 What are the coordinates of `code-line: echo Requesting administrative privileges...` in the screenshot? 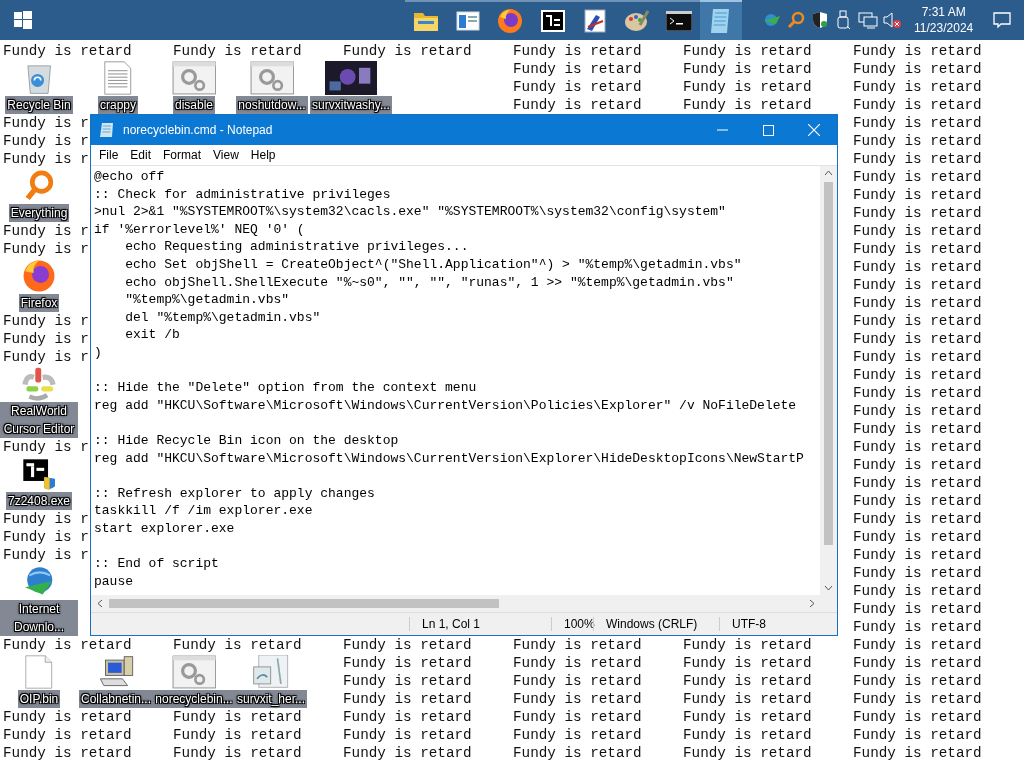 It's located at (296, 247).